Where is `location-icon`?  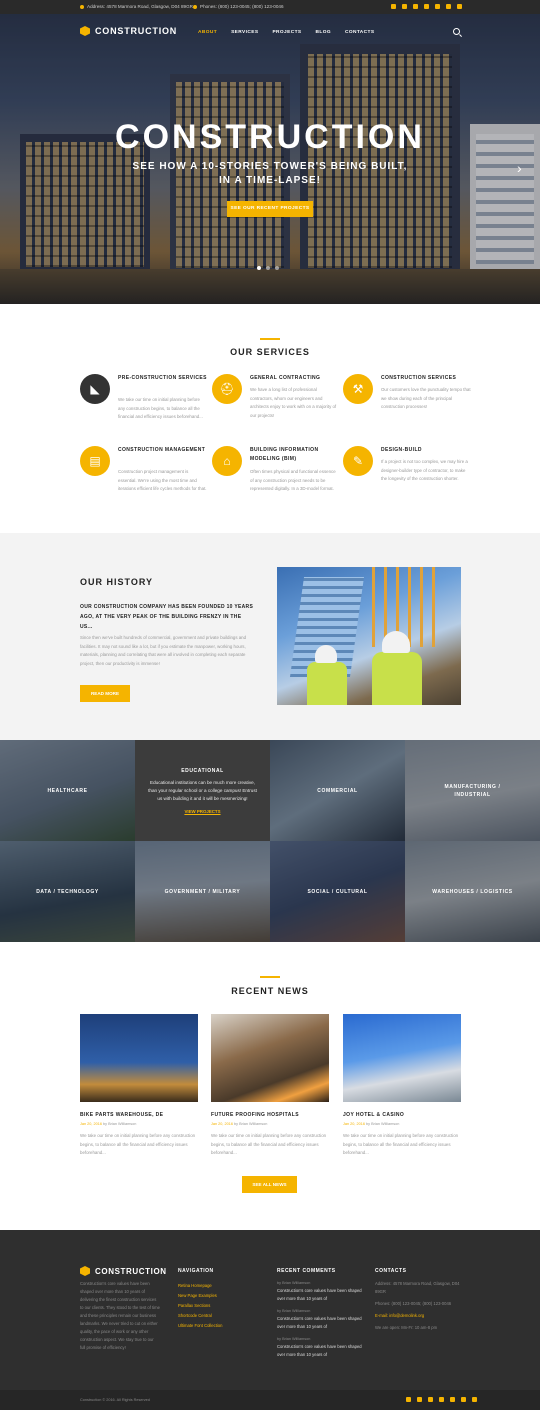 location-icon is located at coordinates (82, 6).